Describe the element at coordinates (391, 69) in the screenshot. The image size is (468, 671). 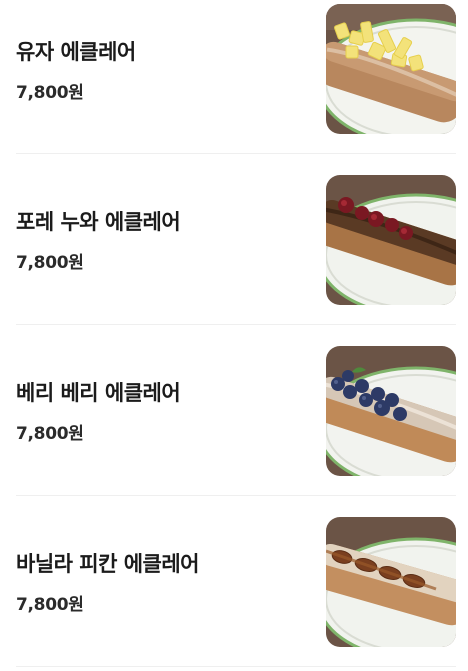
I see `yuzu-eclair-image` at that location.